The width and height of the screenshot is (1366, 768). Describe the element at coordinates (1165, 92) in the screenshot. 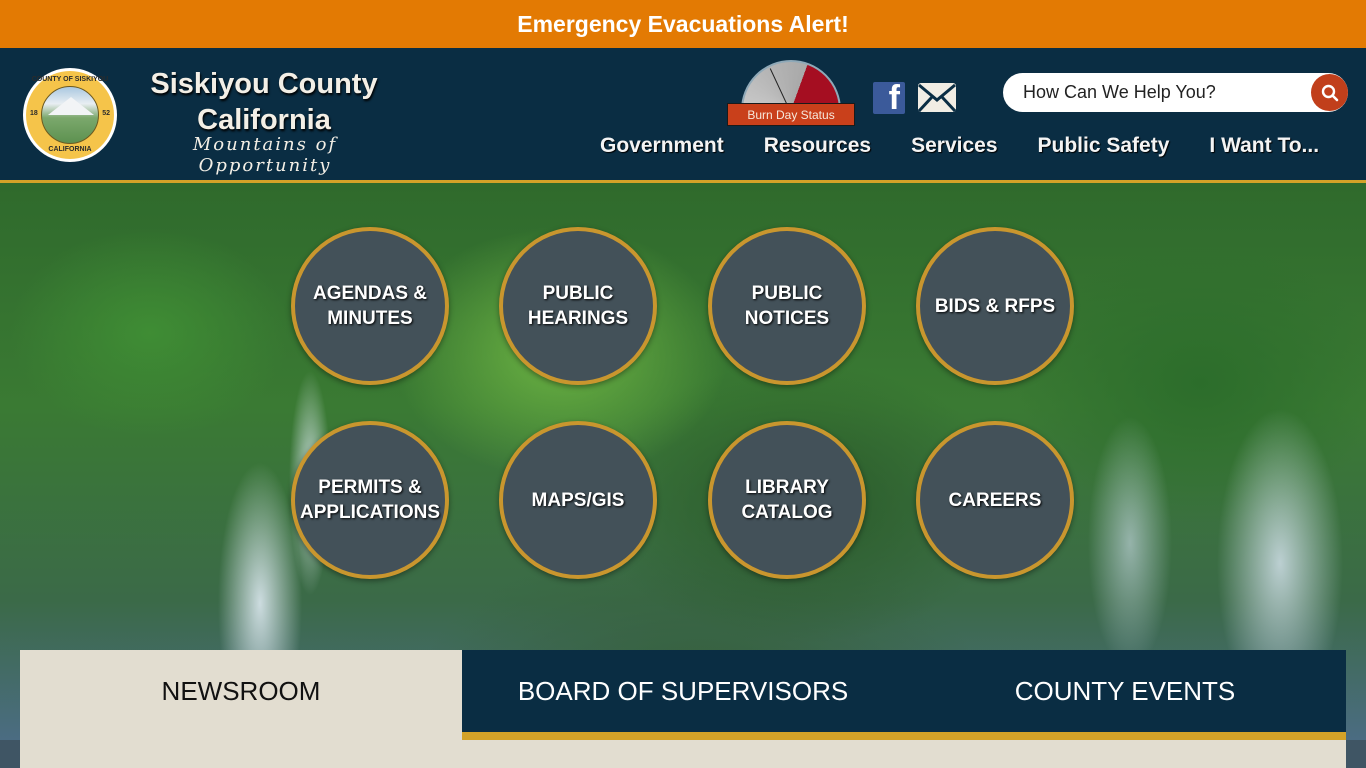

I see `search-input` at that location.